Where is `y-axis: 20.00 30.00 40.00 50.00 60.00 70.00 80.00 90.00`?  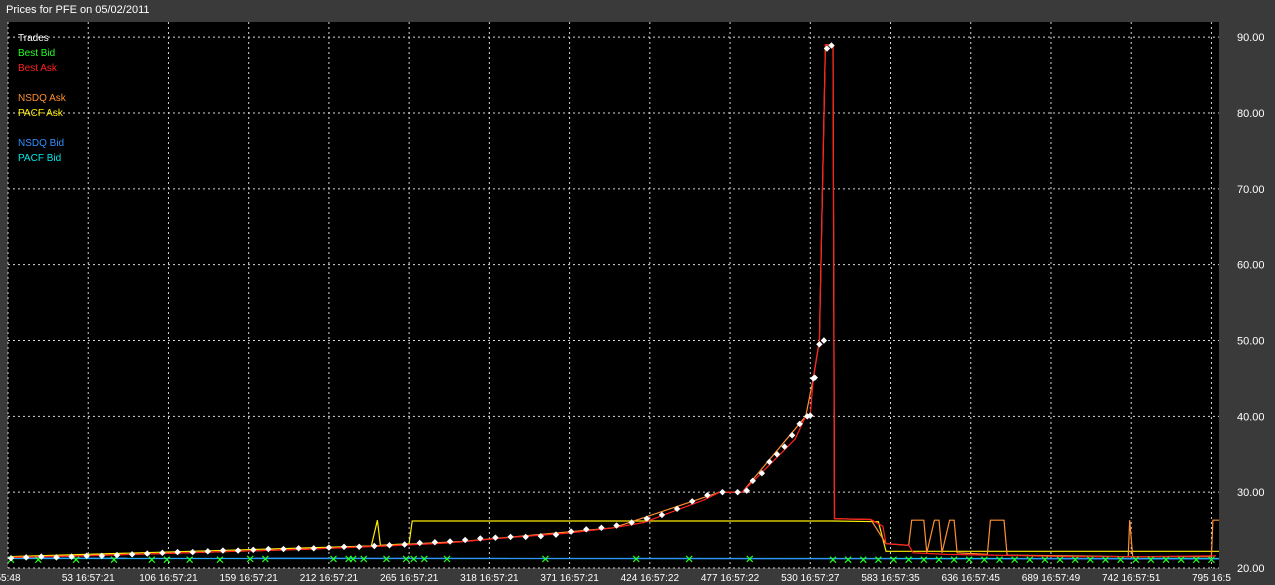
y-axis: 20.00 30.00 40.00 50.00 60.00 70.00 80.00 90.00 is located at coordinates (1251, 303).